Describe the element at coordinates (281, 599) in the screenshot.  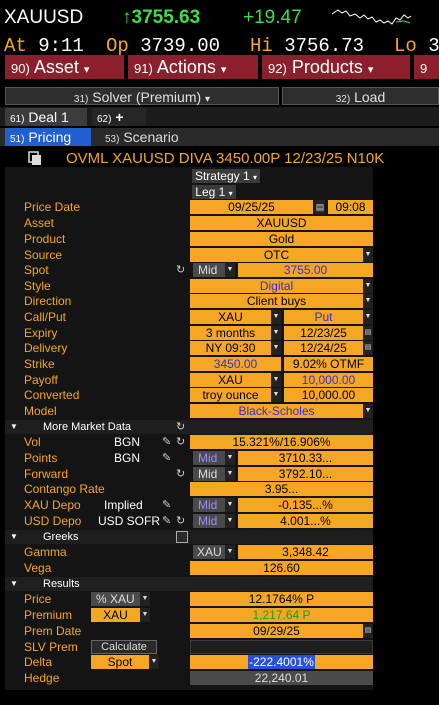
I see `price-field: 12.1764% P` at that location.